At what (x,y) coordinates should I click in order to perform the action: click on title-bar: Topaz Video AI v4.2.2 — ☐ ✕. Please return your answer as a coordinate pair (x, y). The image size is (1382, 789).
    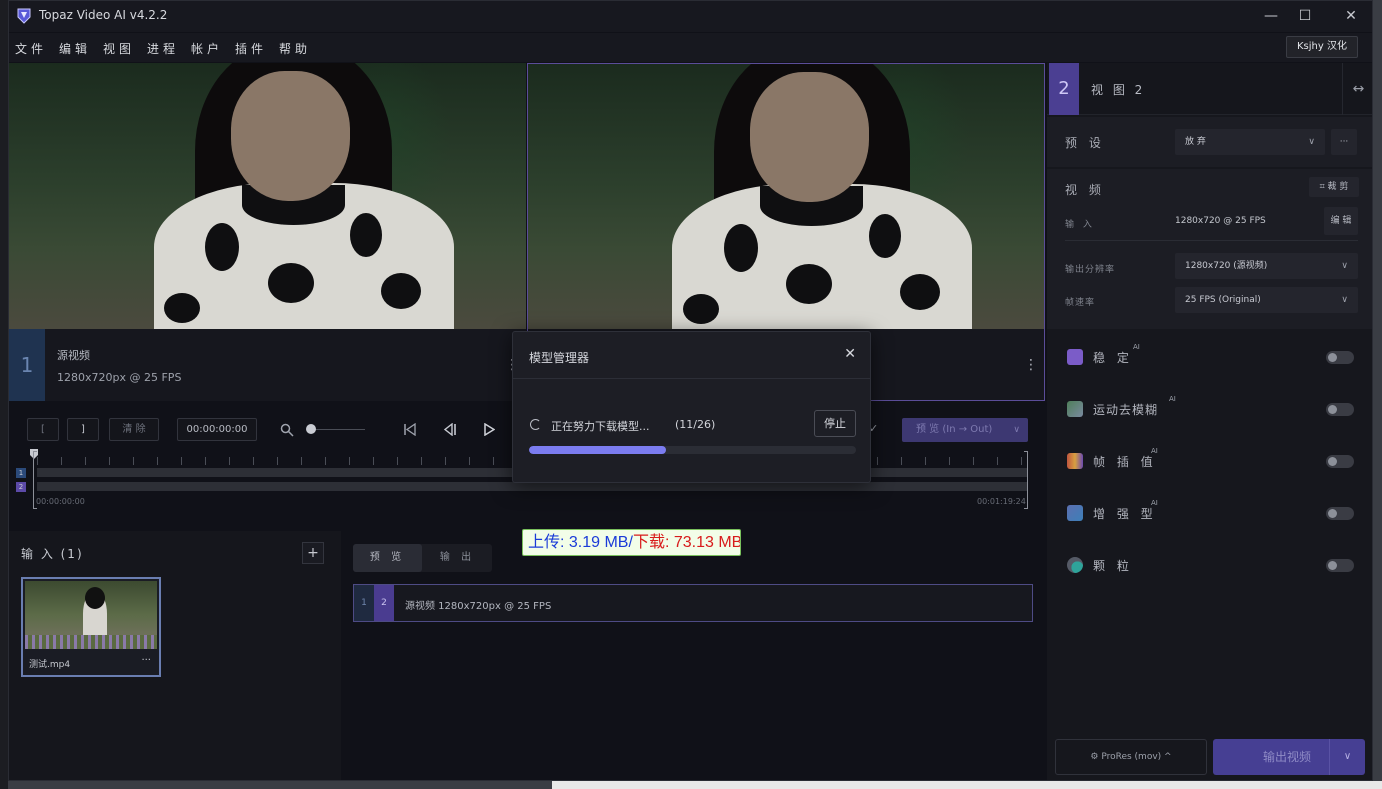
    Looking at the image, I should click on (690, 16).